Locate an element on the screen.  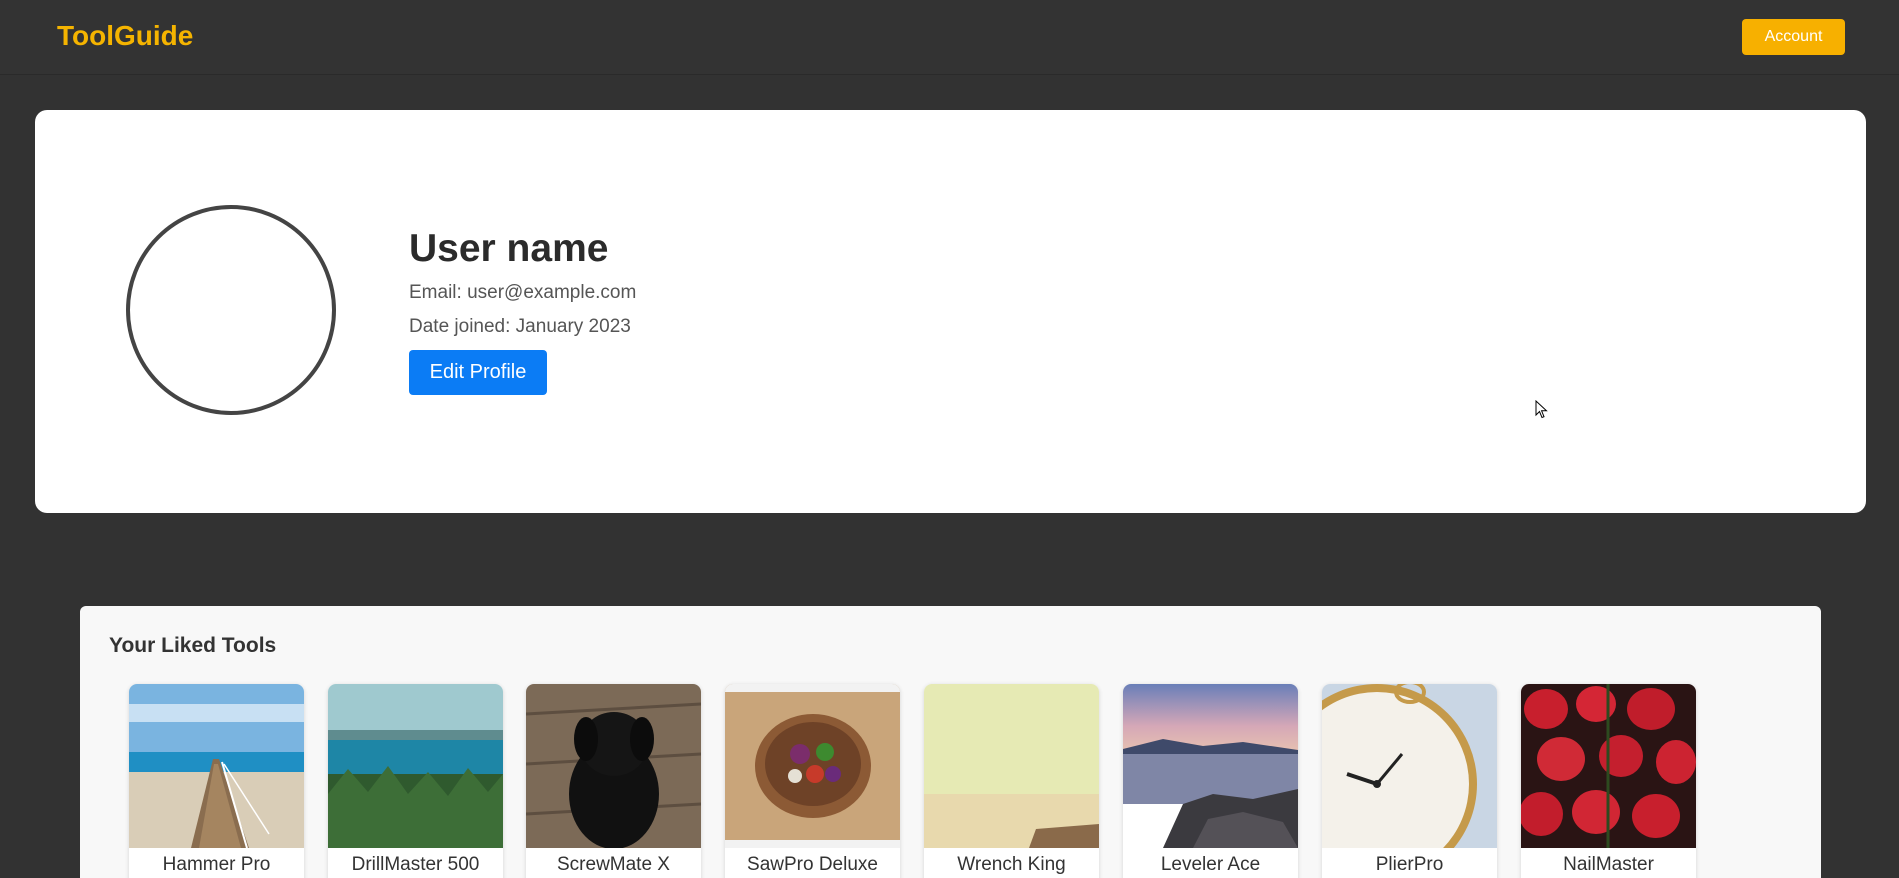
tool-card-plierpro: PlierPro is located at coordinates (1409, 781).